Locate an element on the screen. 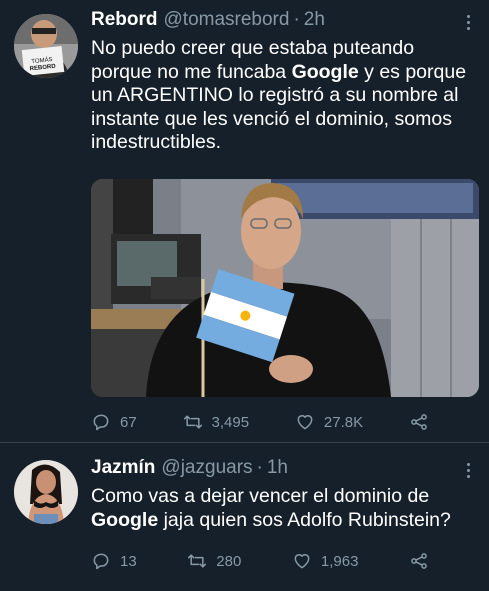 The height and width of the screenshot is (591, 489). tweet-actions: 13 280 1,963 is located at coordinates (260, 561).